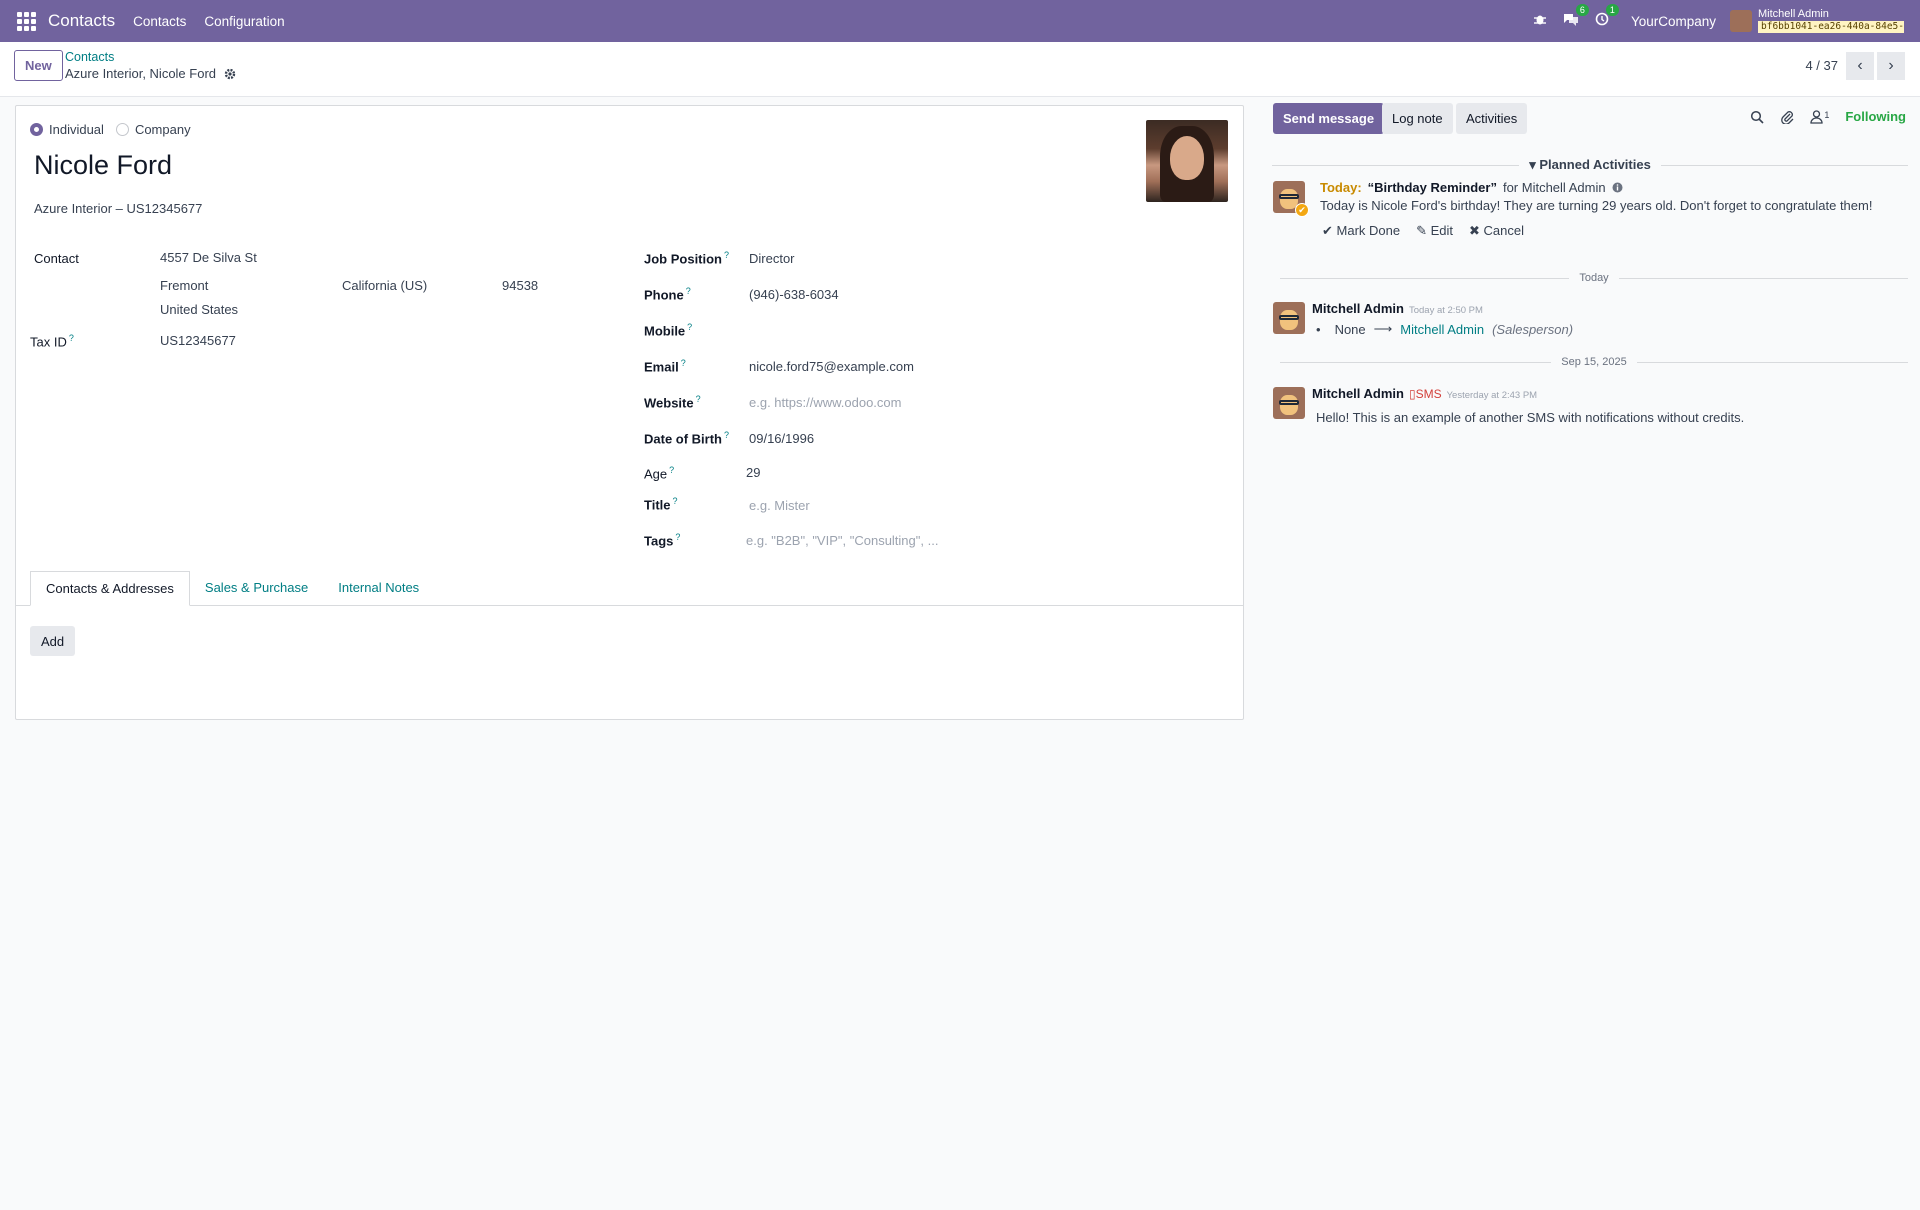 The height and width of the screenshot is (1210, 1920). What do you see at coordinates (1361, 231) in the screenshot?
I see `mark-done-button: ✔ Mark Done` at bounding box center [1361, 231].